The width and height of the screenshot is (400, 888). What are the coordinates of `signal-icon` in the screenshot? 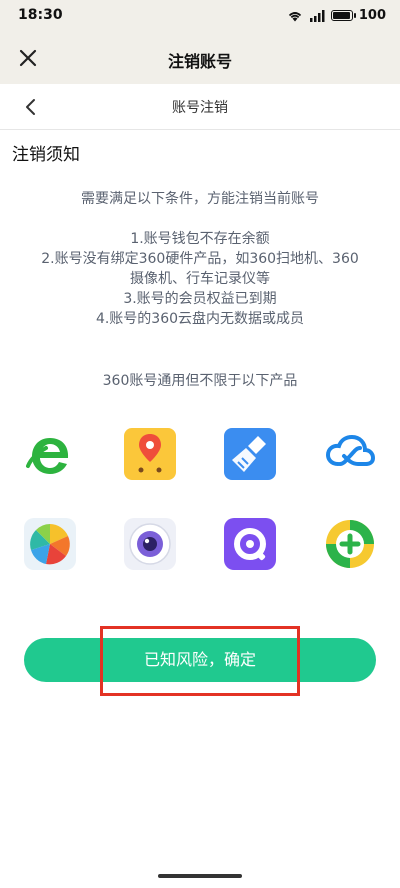 It's located at (317, 15).